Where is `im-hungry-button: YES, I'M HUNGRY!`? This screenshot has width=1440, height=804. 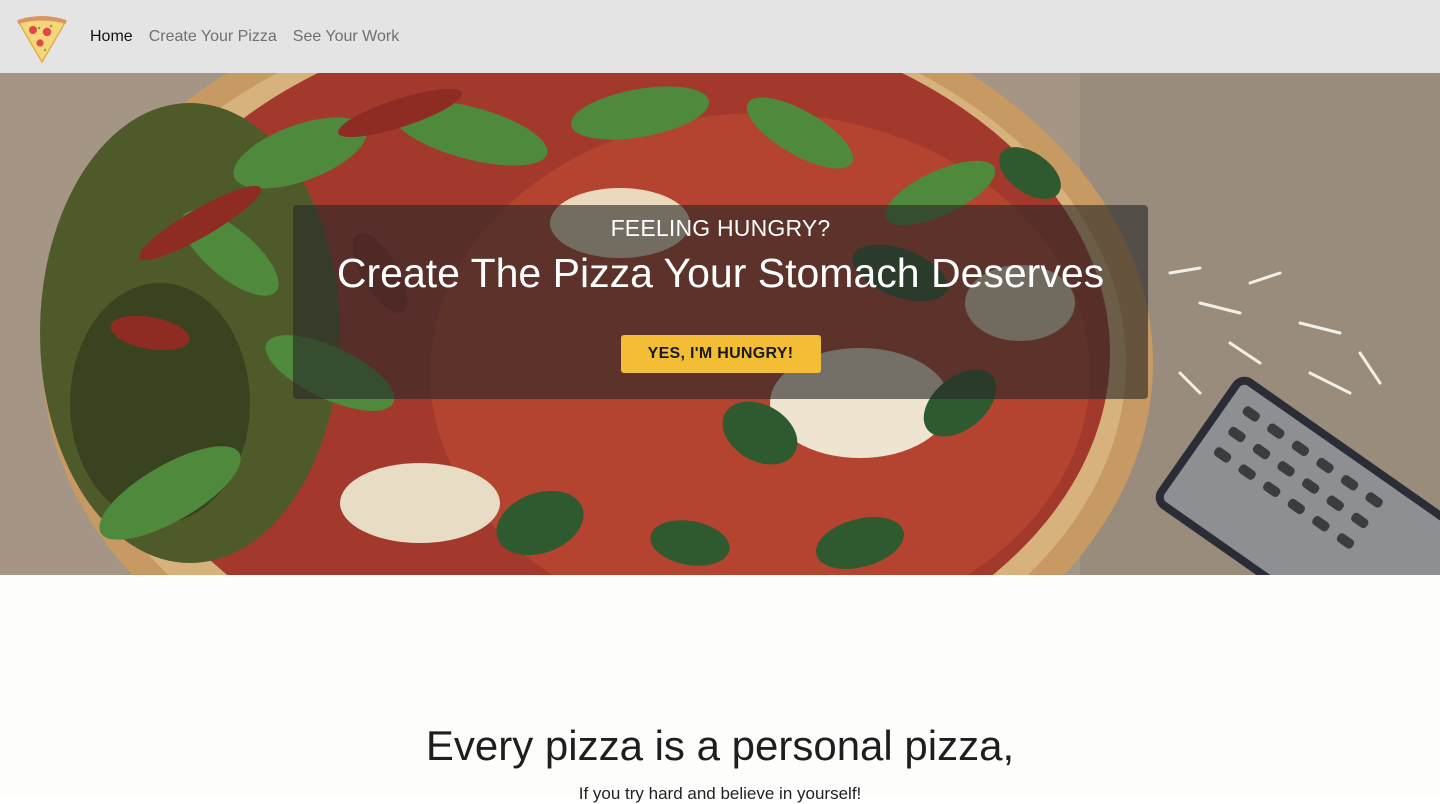 im-hungry-button: YES, I'M HUNGRY! is located at coordinates (720, 354).